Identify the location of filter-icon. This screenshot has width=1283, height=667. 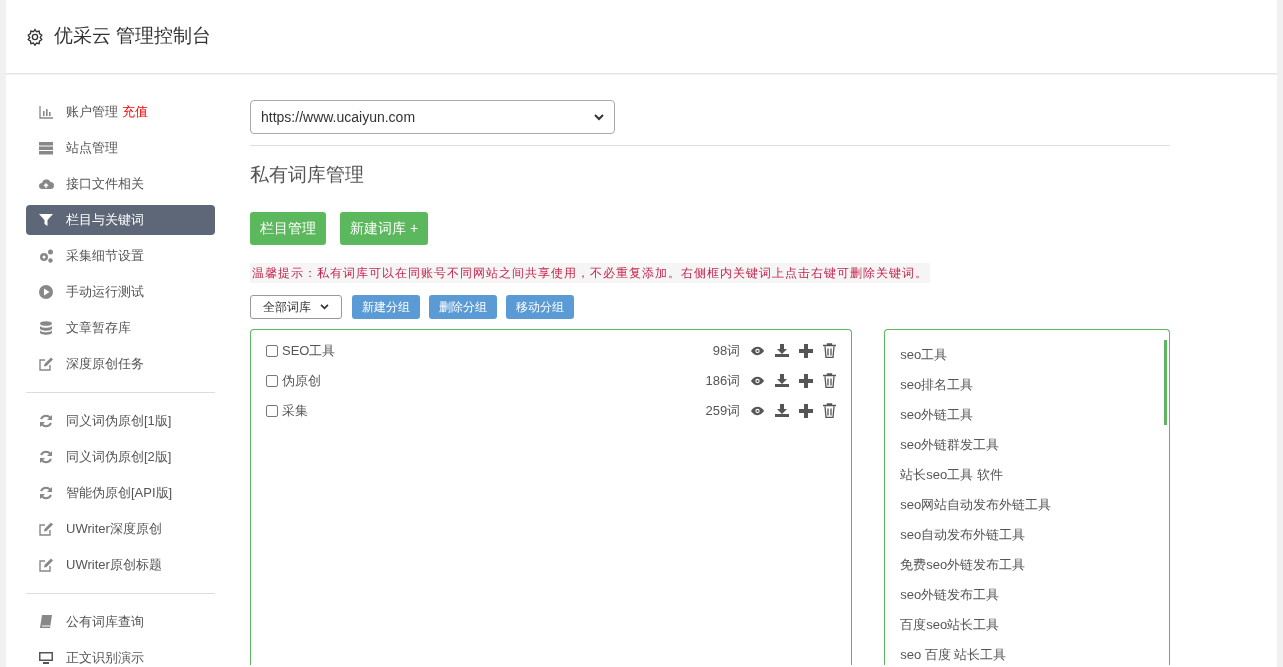
(46, 220).